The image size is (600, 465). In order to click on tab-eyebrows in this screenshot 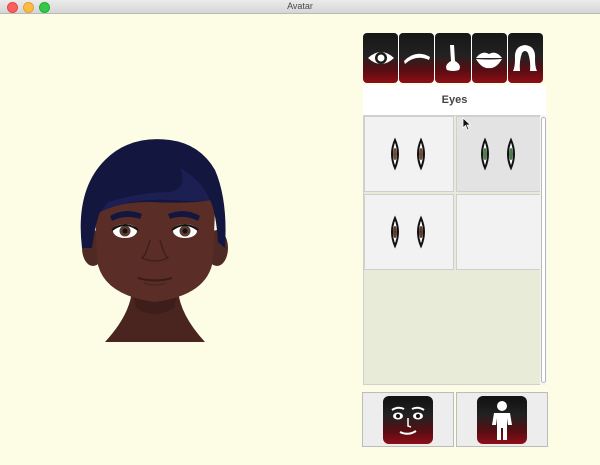, I will do `click(417, 58)`.